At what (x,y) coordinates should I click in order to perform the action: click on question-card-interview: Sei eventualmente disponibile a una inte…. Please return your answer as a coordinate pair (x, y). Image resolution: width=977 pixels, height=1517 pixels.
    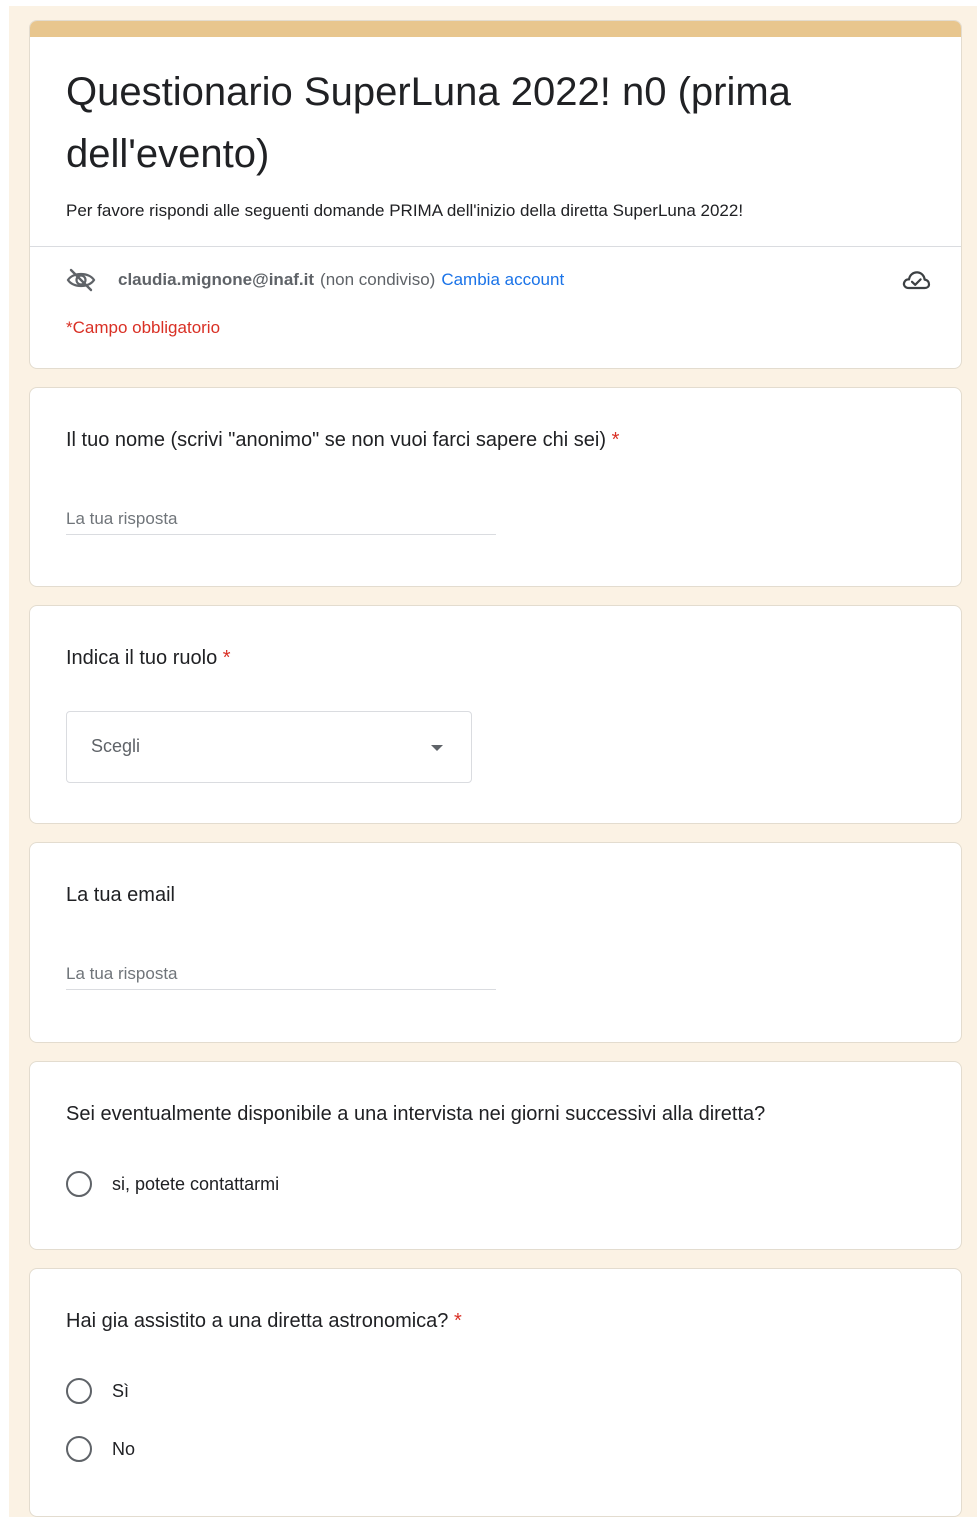
    Looking at the image, I should click on (495, 1155).